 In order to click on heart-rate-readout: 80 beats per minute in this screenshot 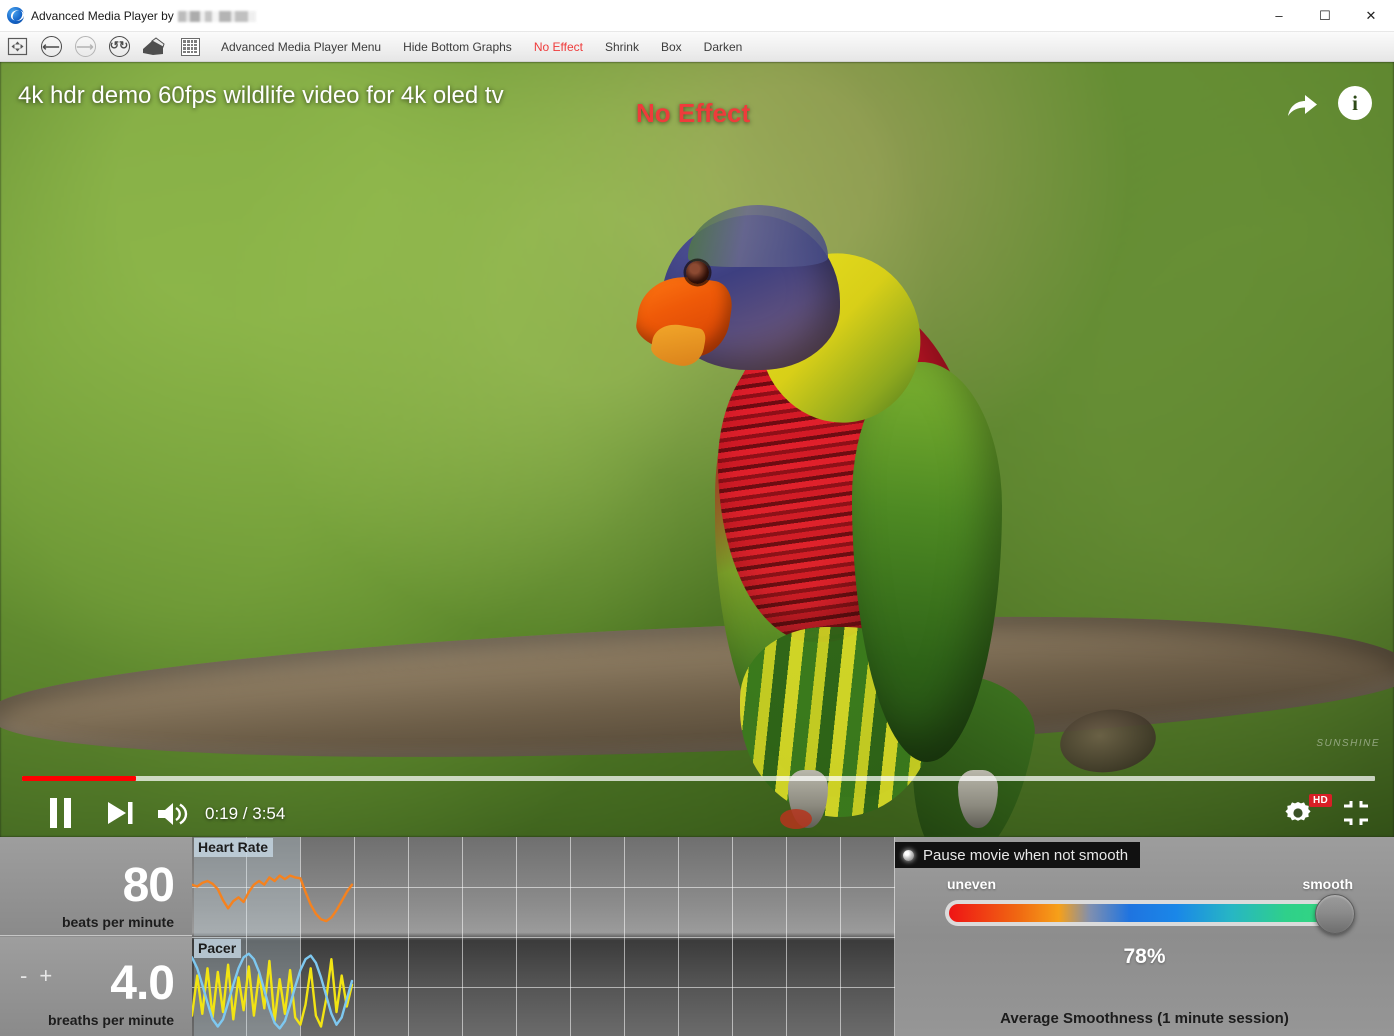, I will do `click(96, 886)`.